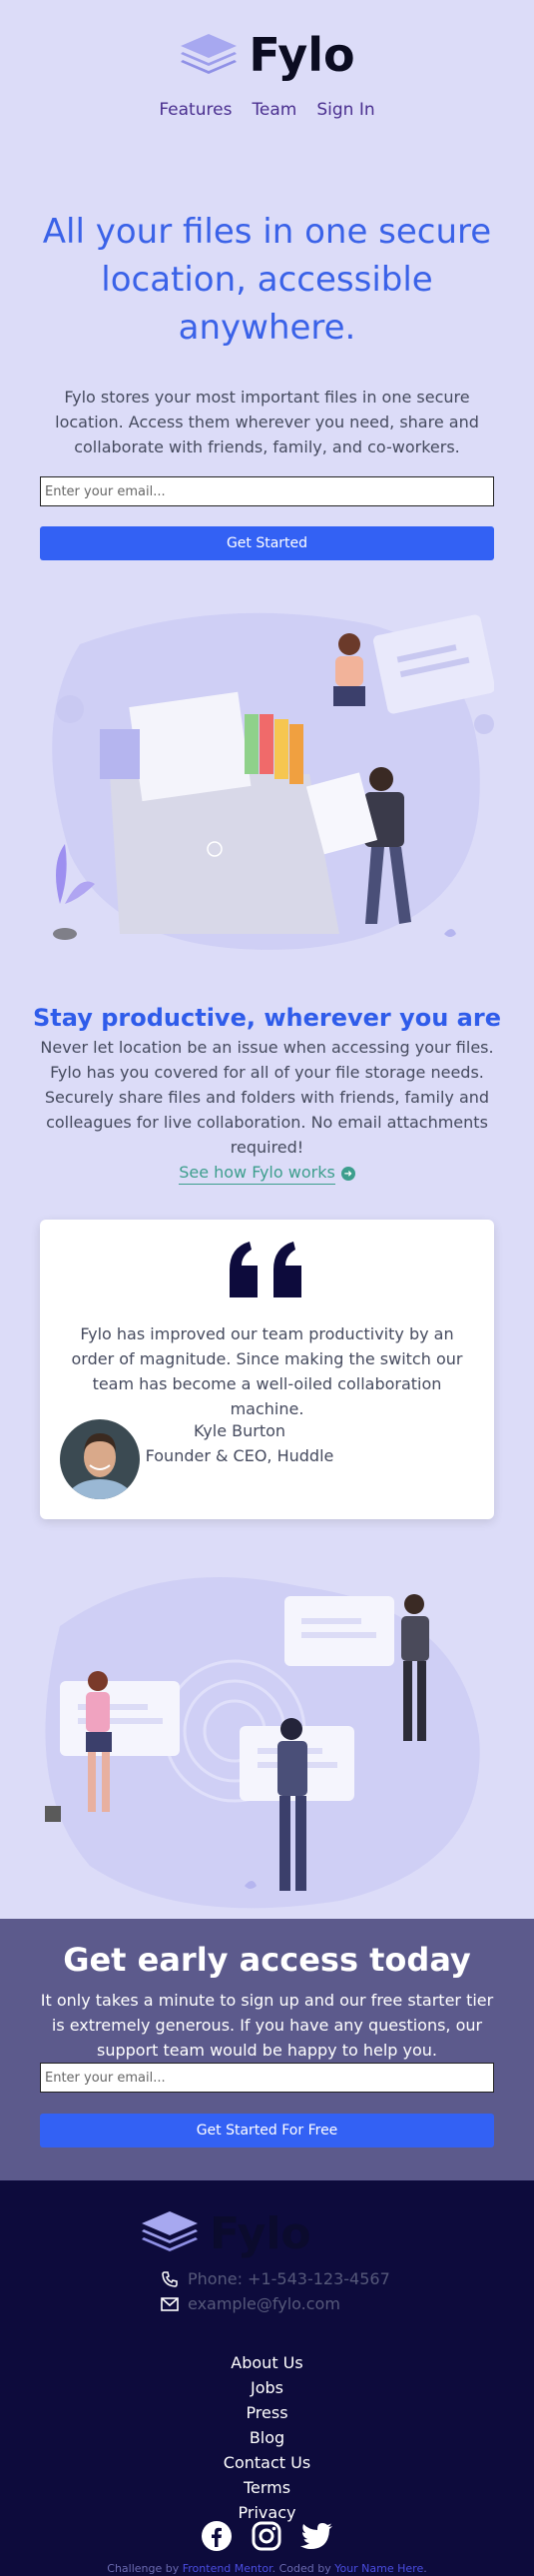  Describe the element at coordinates (100, 1459) in the screenshot. I see `avatar` at that location.